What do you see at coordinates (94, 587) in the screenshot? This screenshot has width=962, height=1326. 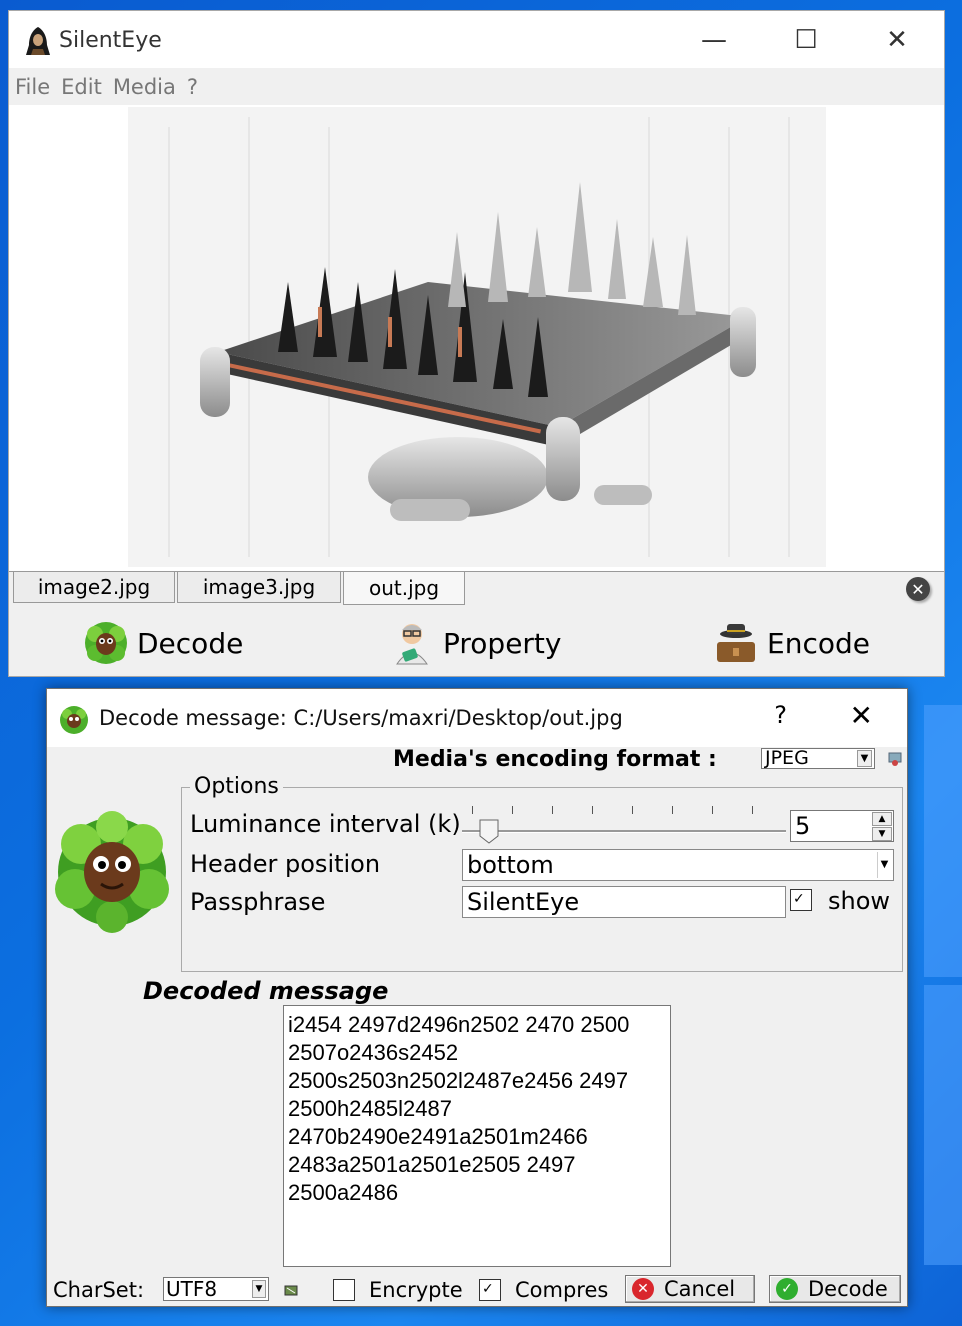 I see `tab-image2: image2.jpg` at bounding box center [94, 587].